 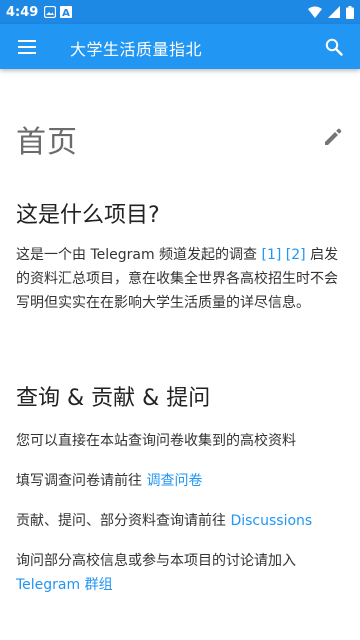 I want to click on signal-icon, so click(x=334, y=12).